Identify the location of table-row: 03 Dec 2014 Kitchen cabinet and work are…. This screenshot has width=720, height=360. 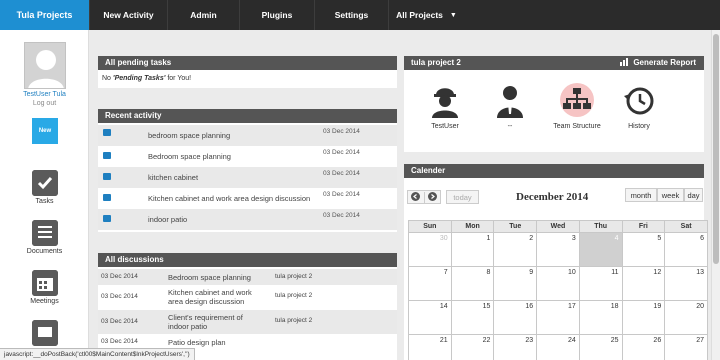
(247, 297).